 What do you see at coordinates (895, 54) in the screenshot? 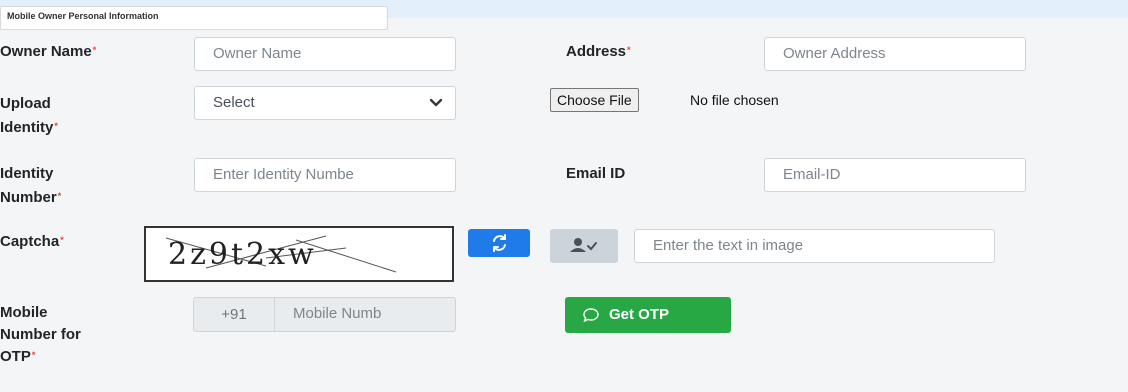
I see `address-input: Owner Address` at bounding box center [895, 54].